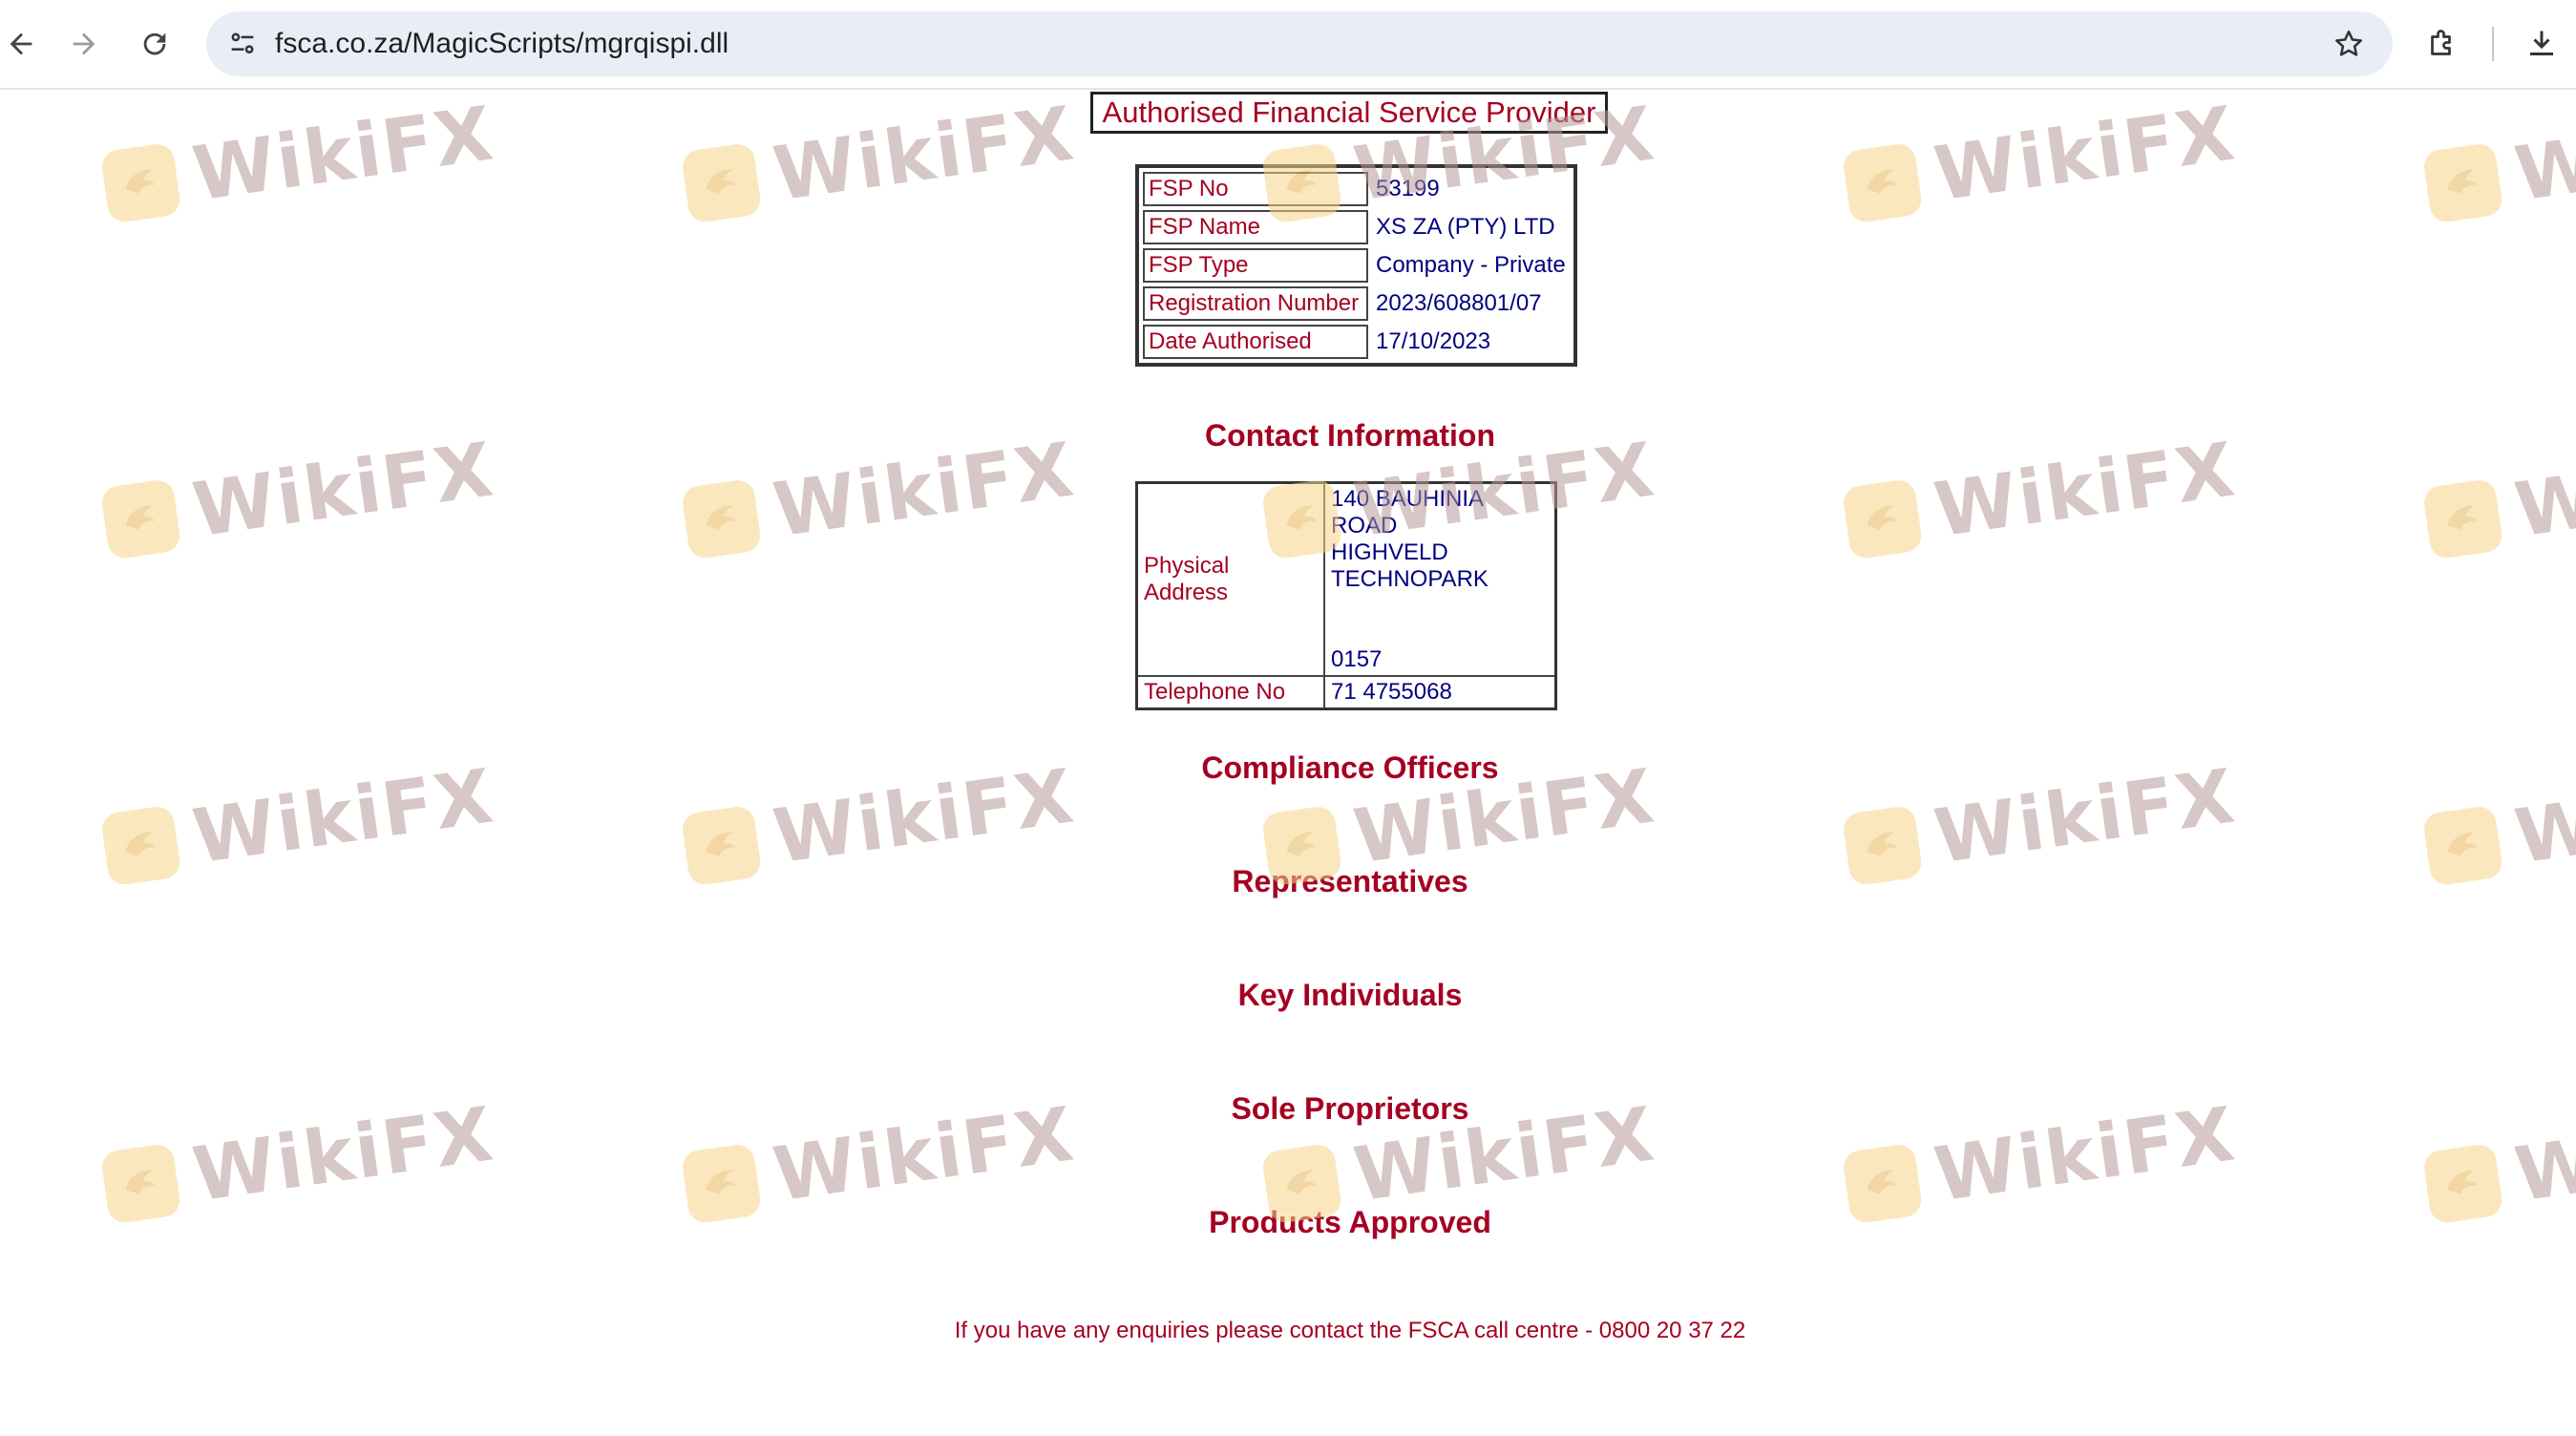 This screenshot has width=2576, height=1436. I want to click on table-row: Telephone No 71 4755068, so click(1346, 692).